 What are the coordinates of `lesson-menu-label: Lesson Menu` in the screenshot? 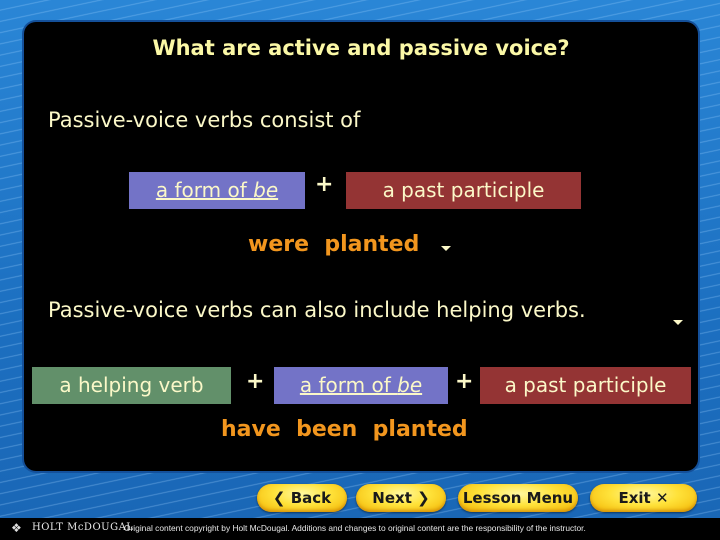 It's located at (518, 498).